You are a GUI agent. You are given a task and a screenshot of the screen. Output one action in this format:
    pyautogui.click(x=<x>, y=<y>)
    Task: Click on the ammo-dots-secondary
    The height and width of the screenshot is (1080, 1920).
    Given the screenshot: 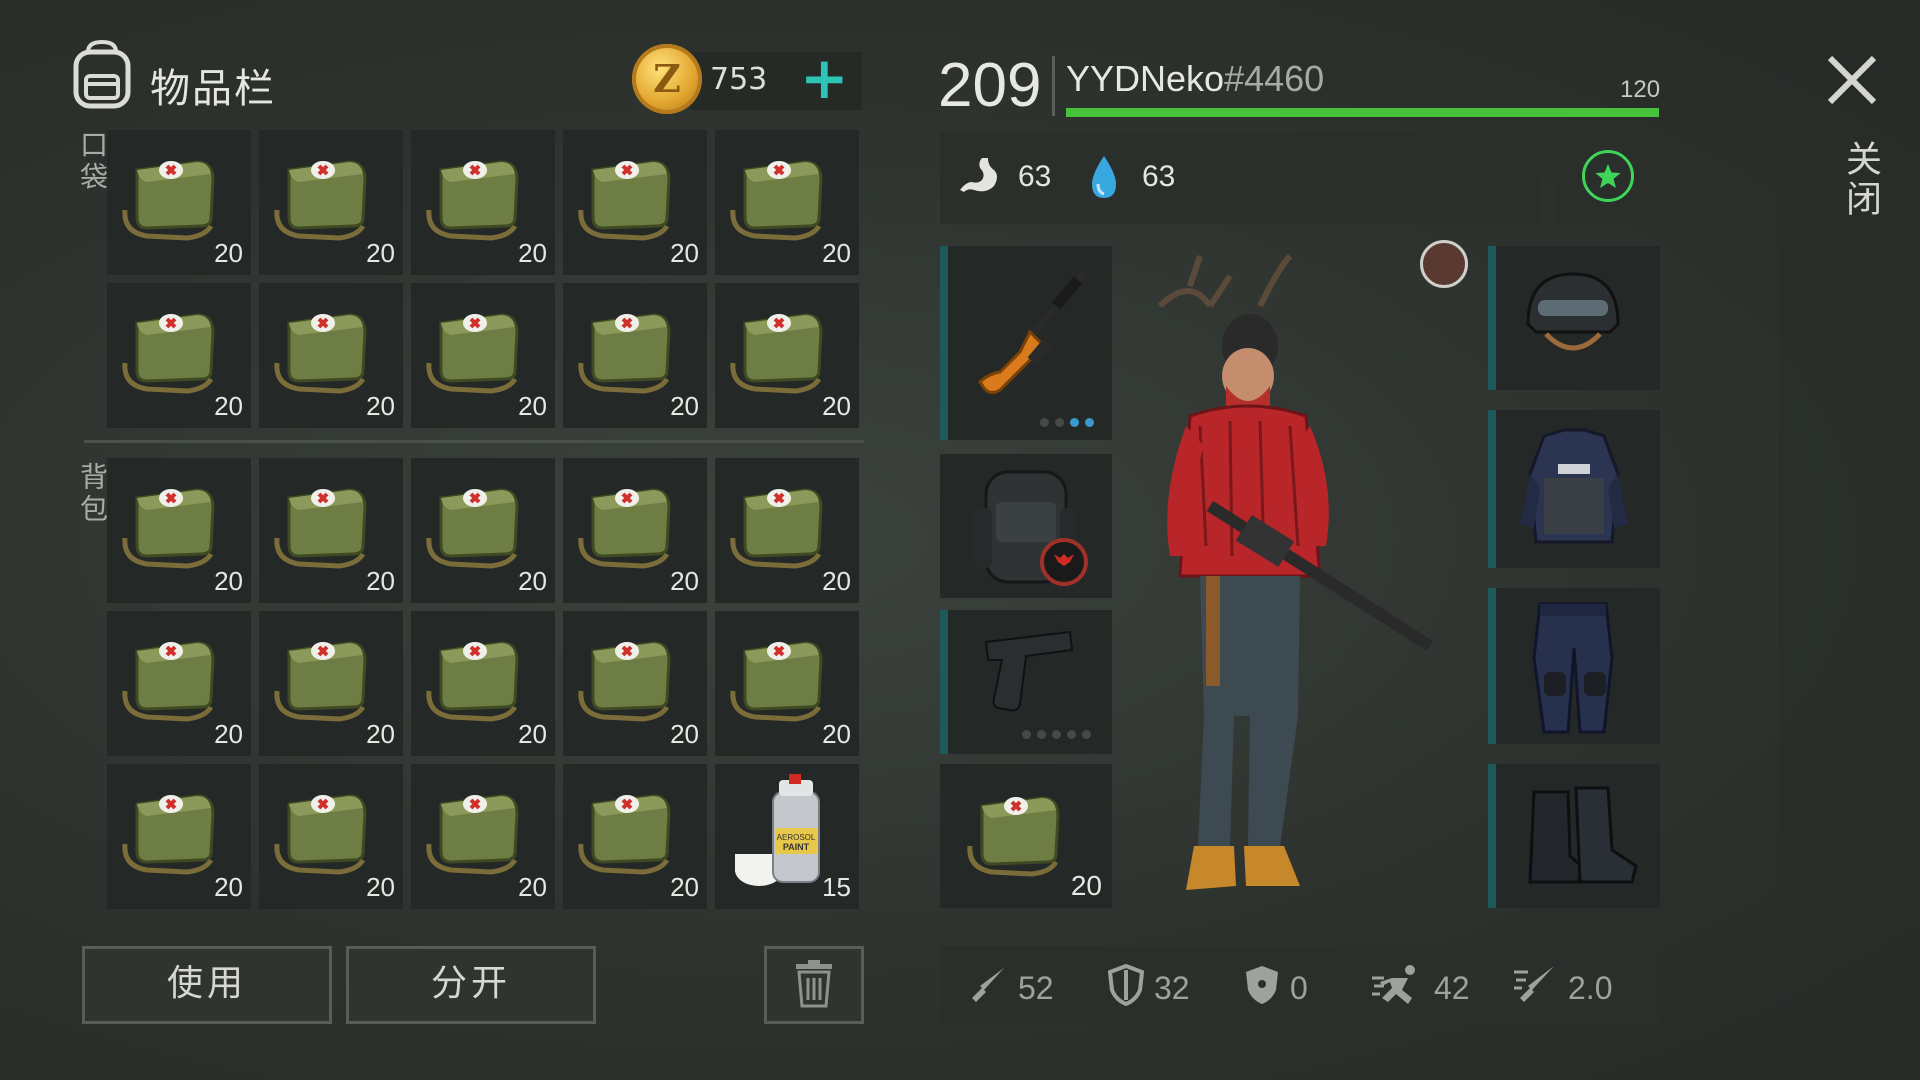 What is the action you would take?
    pyautogui.click(x=1056, y=734)
    